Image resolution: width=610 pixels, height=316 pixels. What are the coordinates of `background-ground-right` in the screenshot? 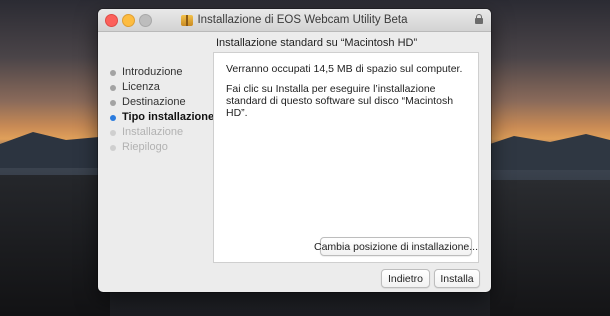 It's located at (550, 248).